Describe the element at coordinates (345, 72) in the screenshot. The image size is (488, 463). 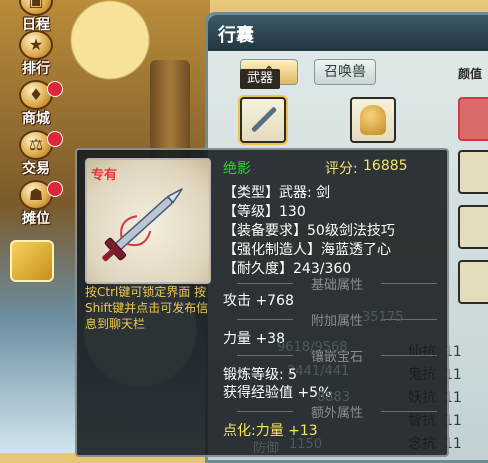
I see `tab-summon: 召唤兽` at that location.